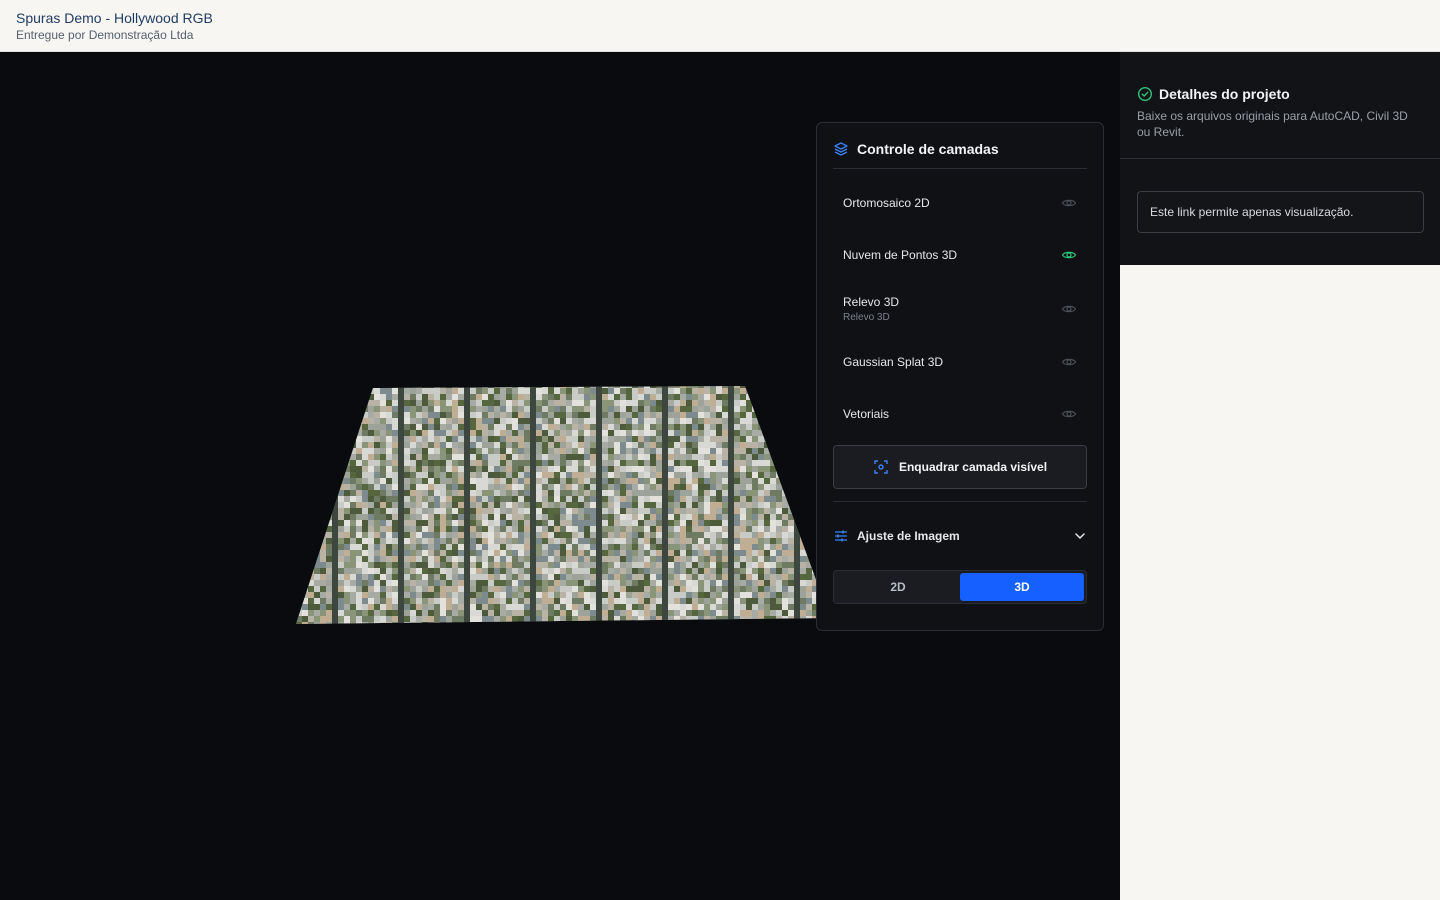 The image size is (1440, 900). What do you see at coordinates (1145, 94) in the screenshot?
I see `check-circle-icon` at bounding box center [1145, 94].